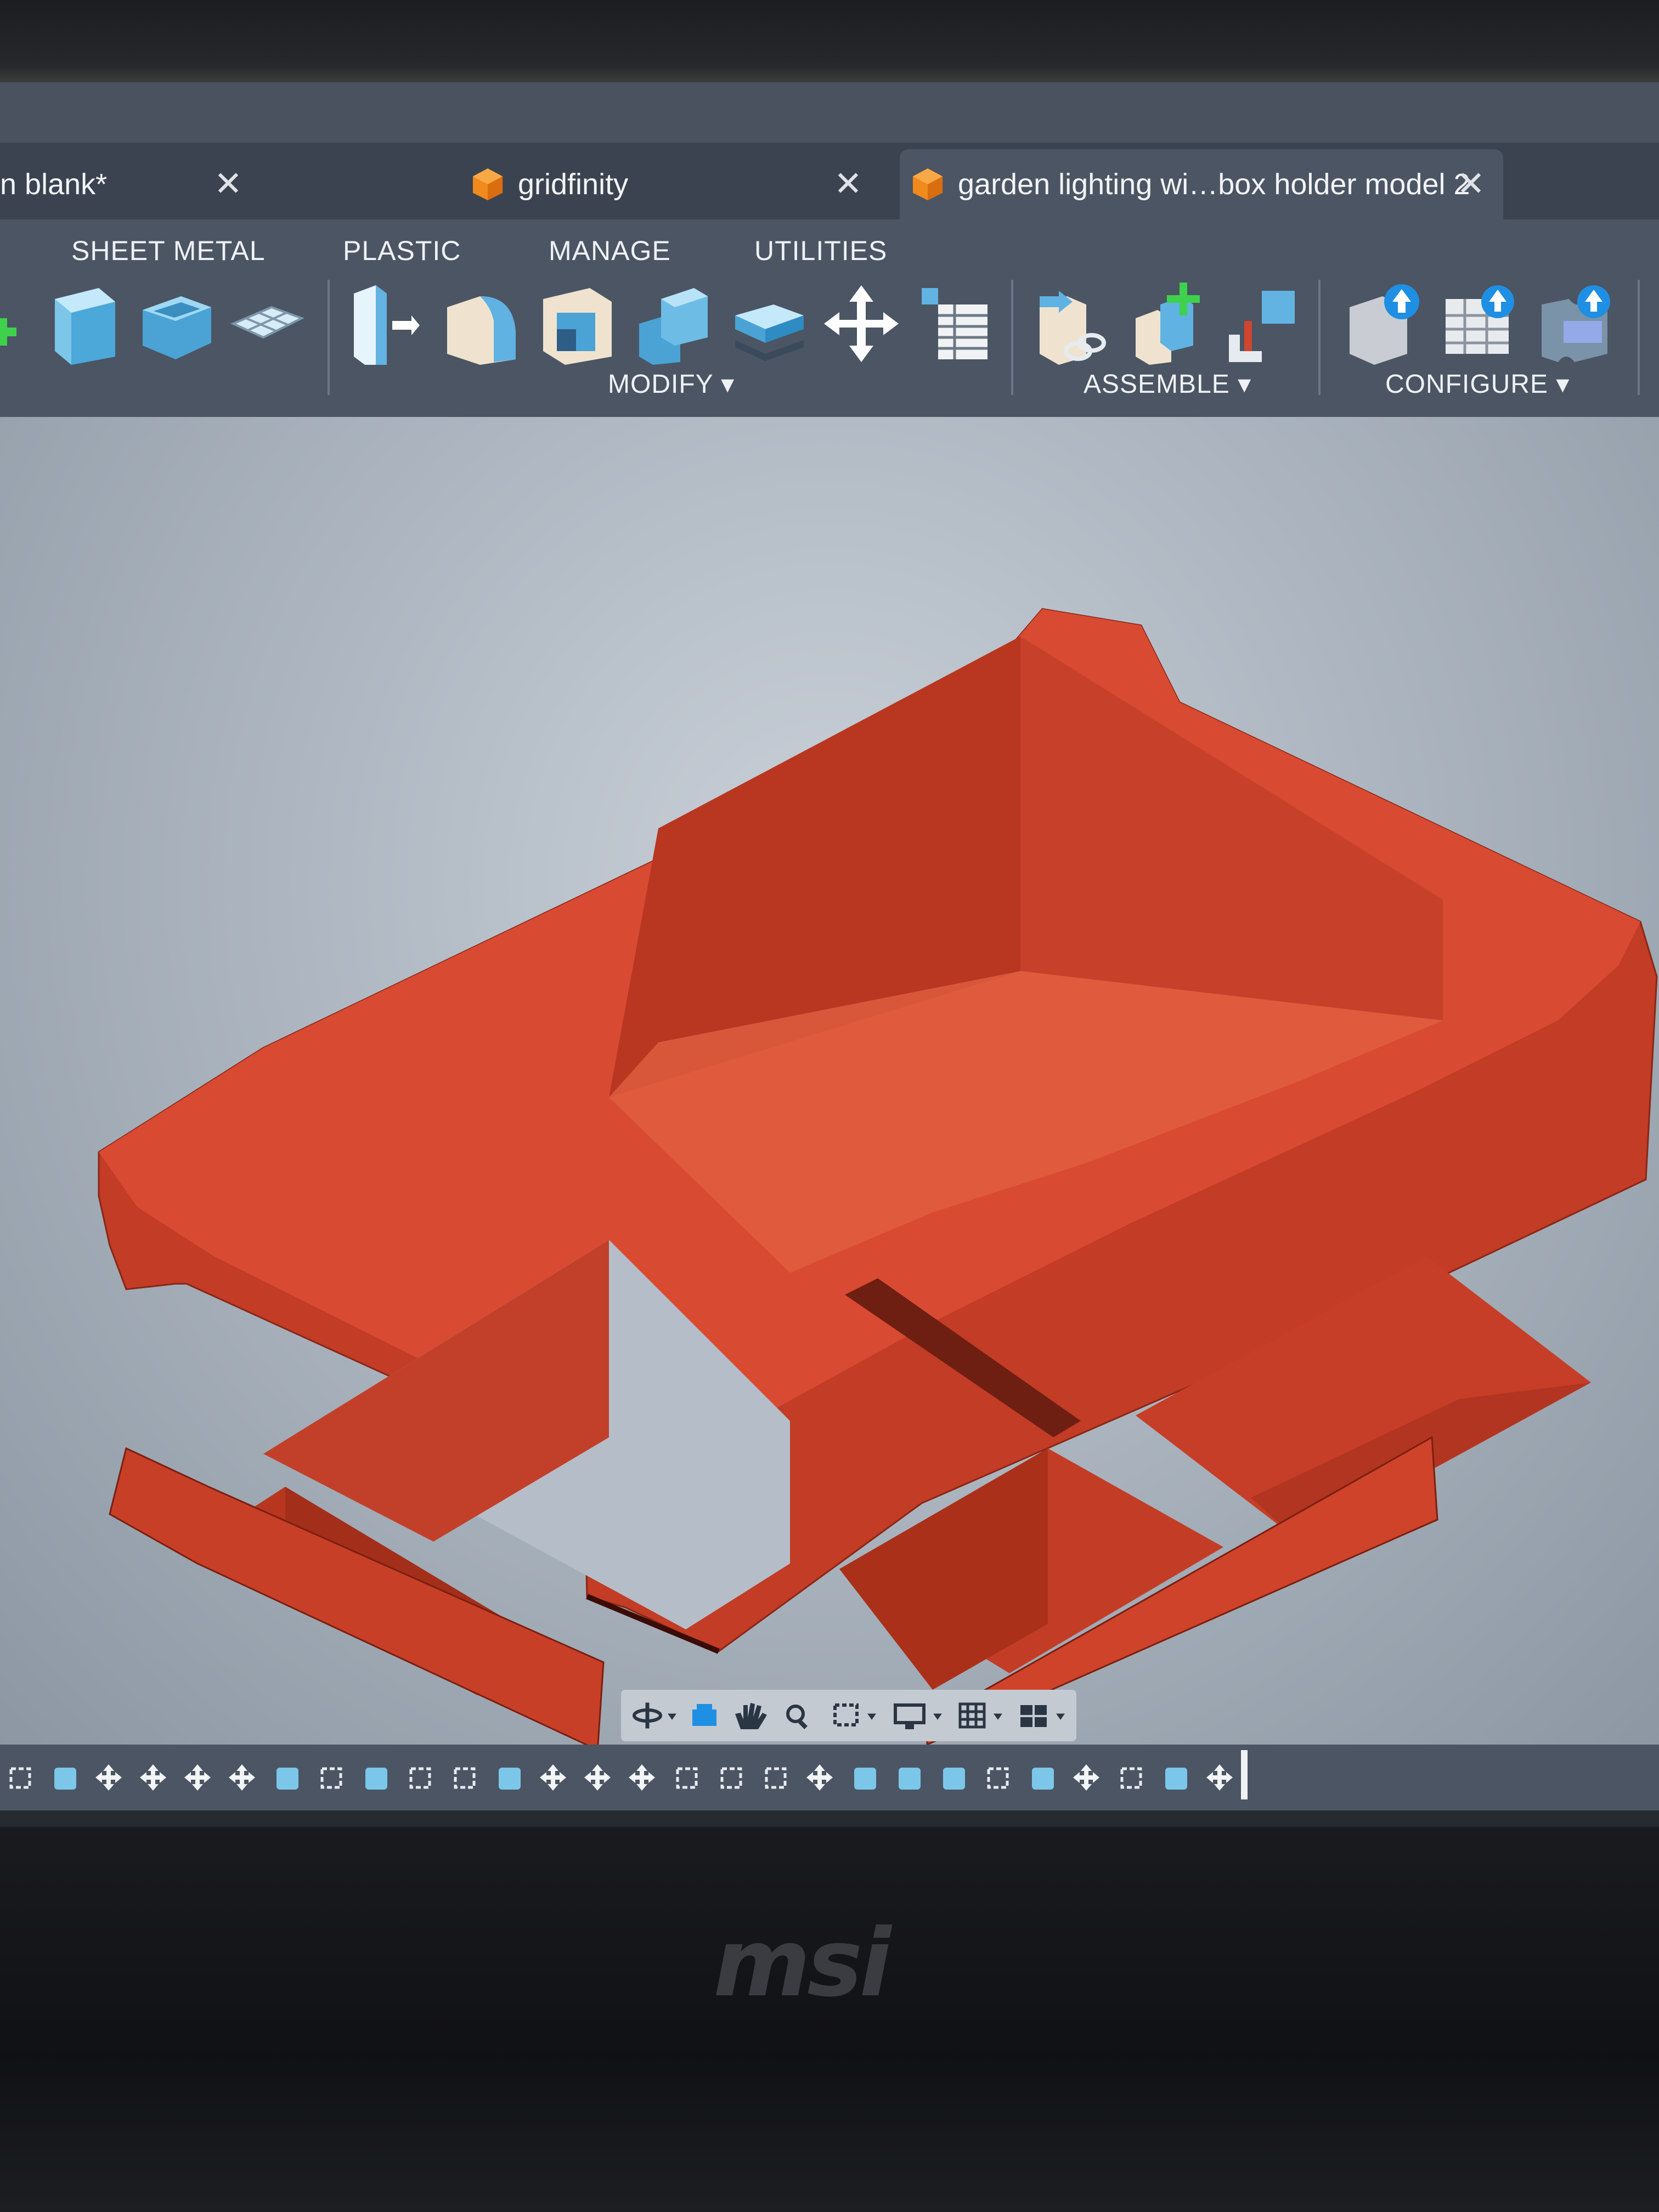 Image resolution: width=1659 pixels, height=2212 pixels. I want to click on design-timeline, so click(830, 1778).